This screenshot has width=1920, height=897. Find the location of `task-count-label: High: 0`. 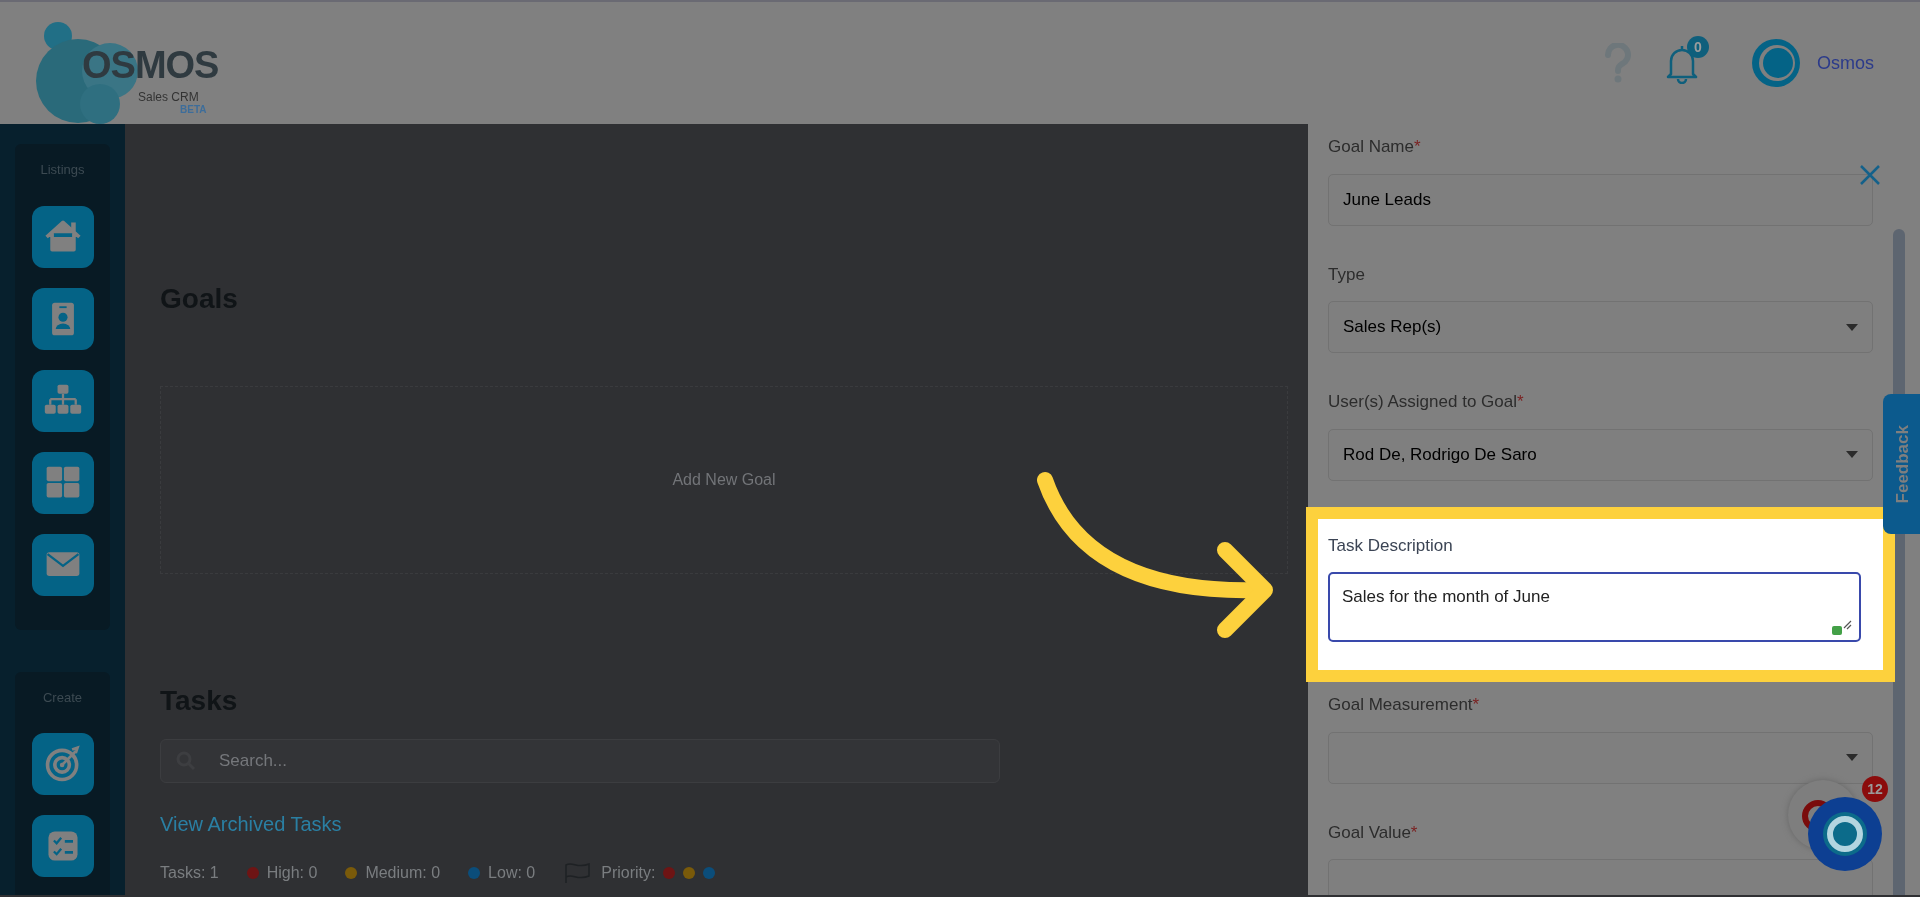

task-count-label: High: 0 is located at coordinates (292, 873).